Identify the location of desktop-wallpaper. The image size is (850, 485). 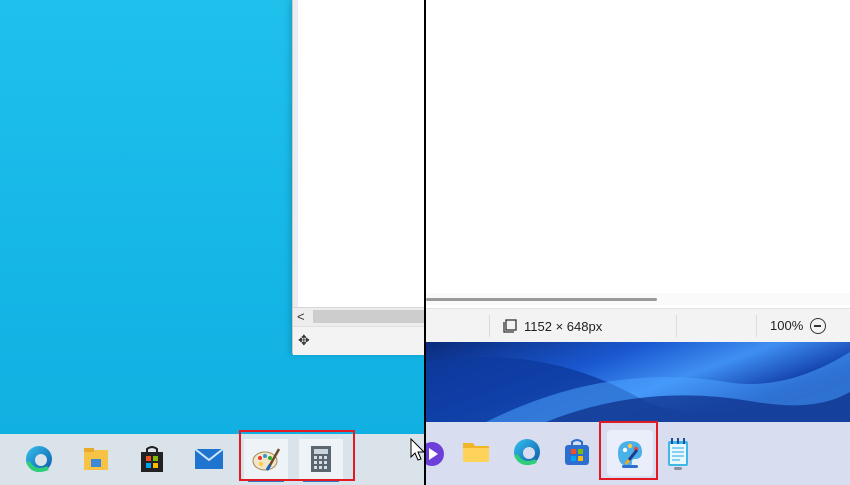
(638, 382).